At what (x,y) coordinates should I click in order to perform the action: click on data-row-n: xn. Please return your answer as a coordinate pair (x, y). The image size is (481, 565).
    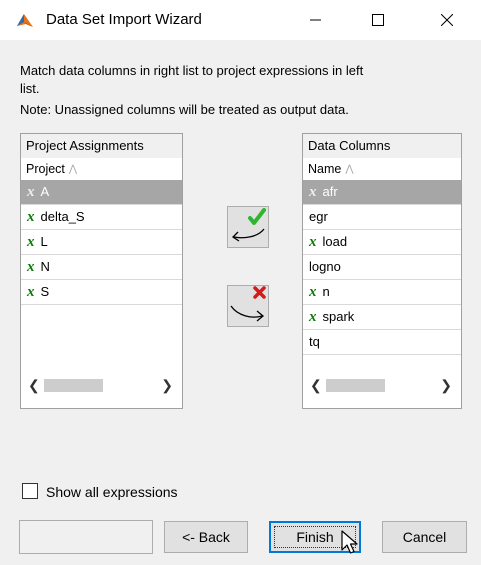
    Looking at the image, I should click on (382, 292).